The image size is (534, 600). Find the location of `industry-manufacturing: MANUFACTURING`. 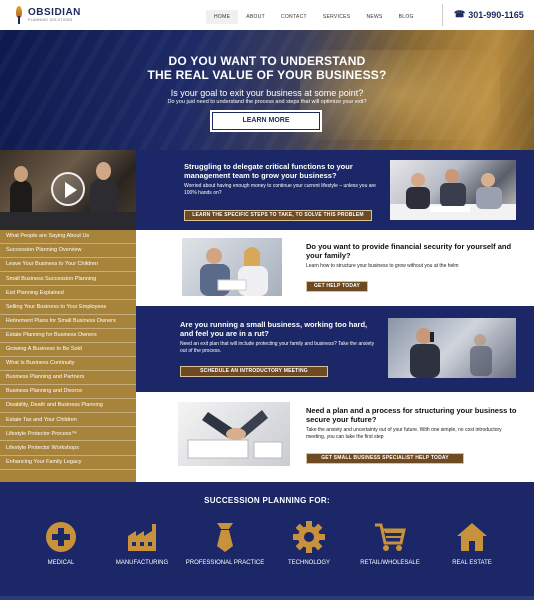

industry-manufacturing: MANUFACTURING is located at coordinates (142, 543).